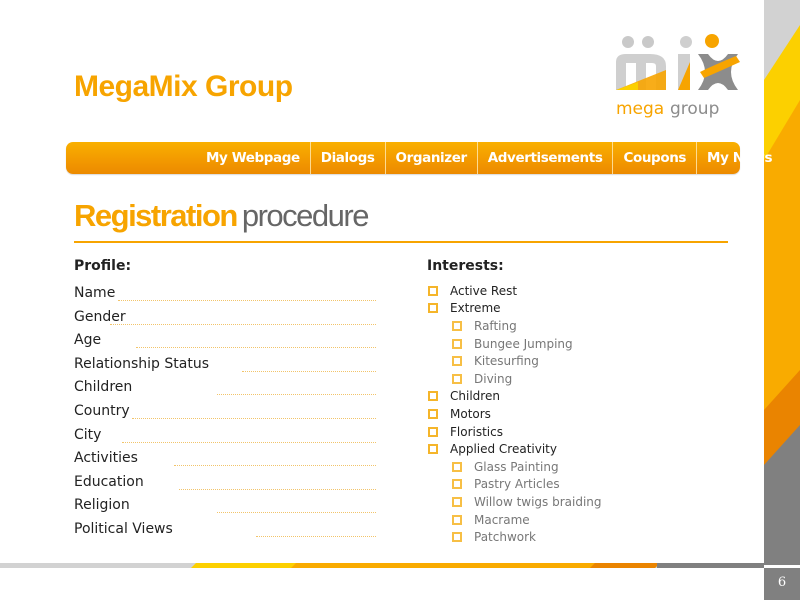 This screenshot has width=800, height=600. Describe the element at coordinates (640, 109) in the screenshot. I see `logo-tagline-accent: mega` at that location.